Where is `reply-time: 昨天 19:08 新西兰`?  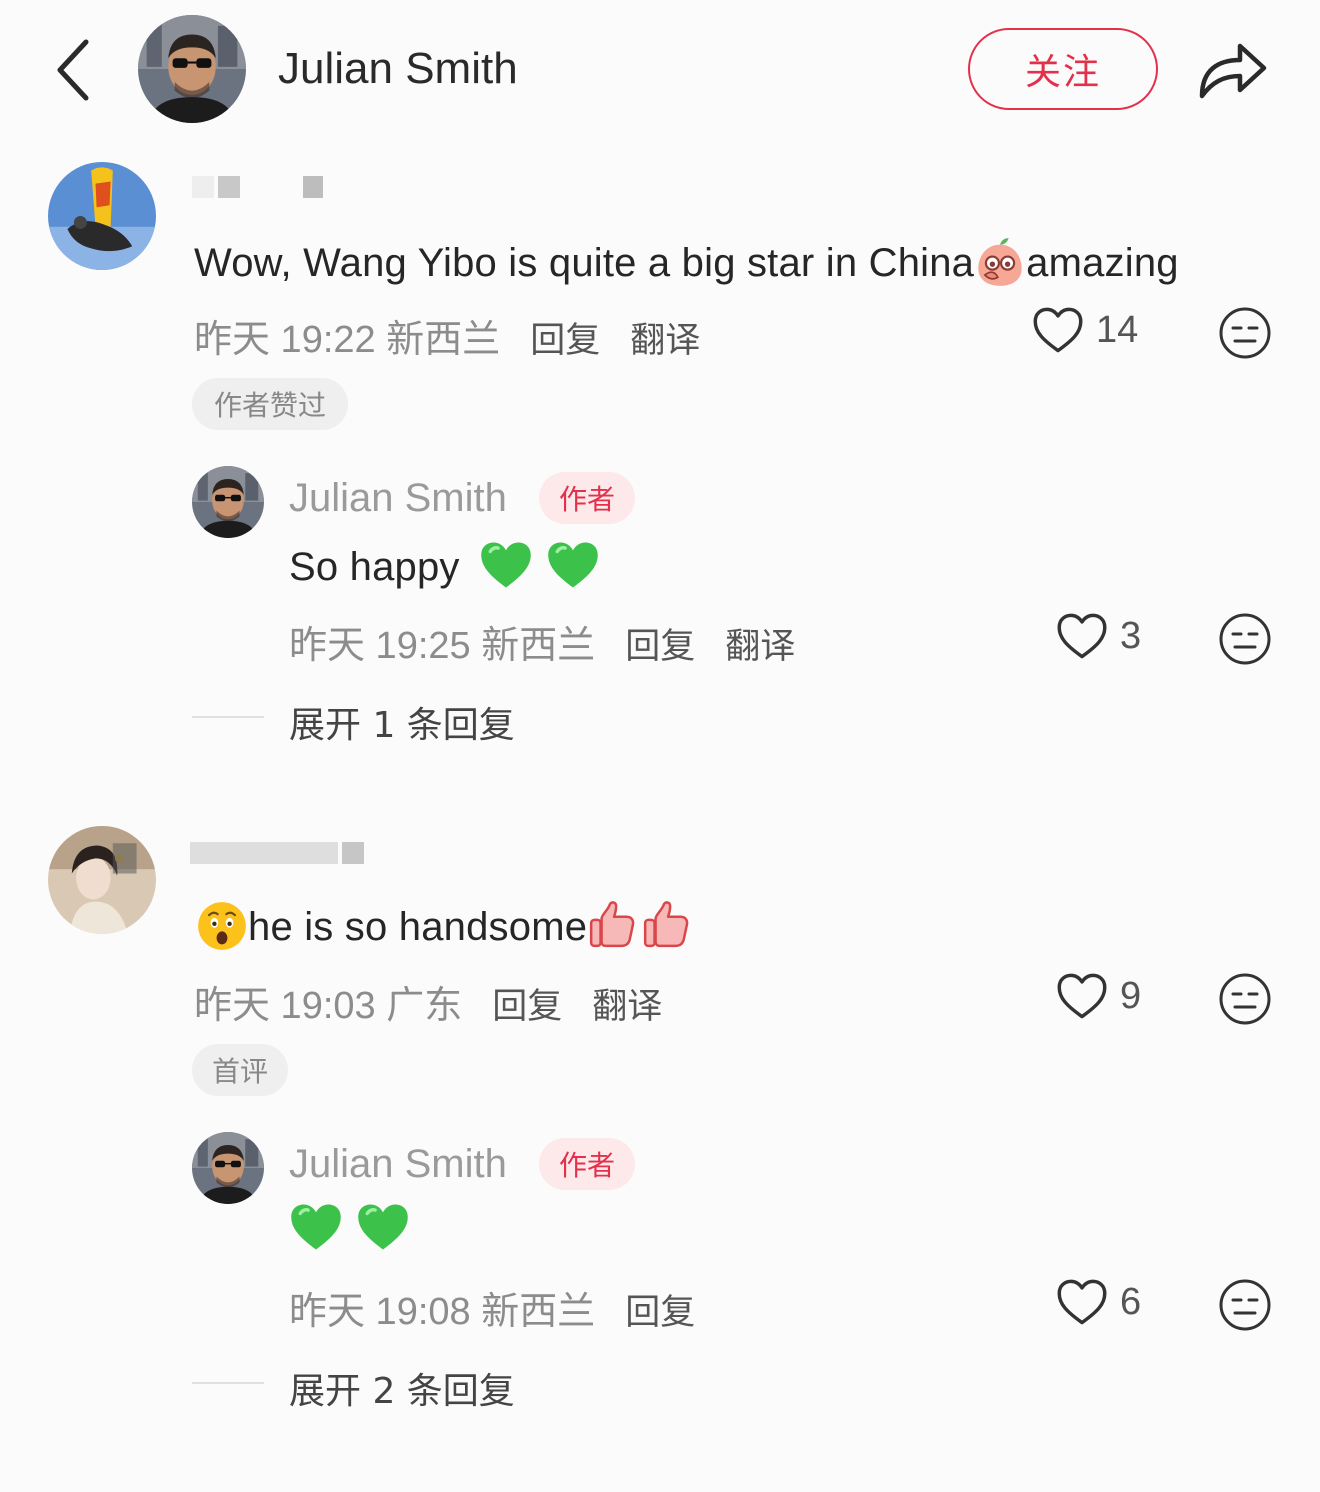 reply-time: 昨天 19:08 新西兰 is located at coordinates (442, 1312).